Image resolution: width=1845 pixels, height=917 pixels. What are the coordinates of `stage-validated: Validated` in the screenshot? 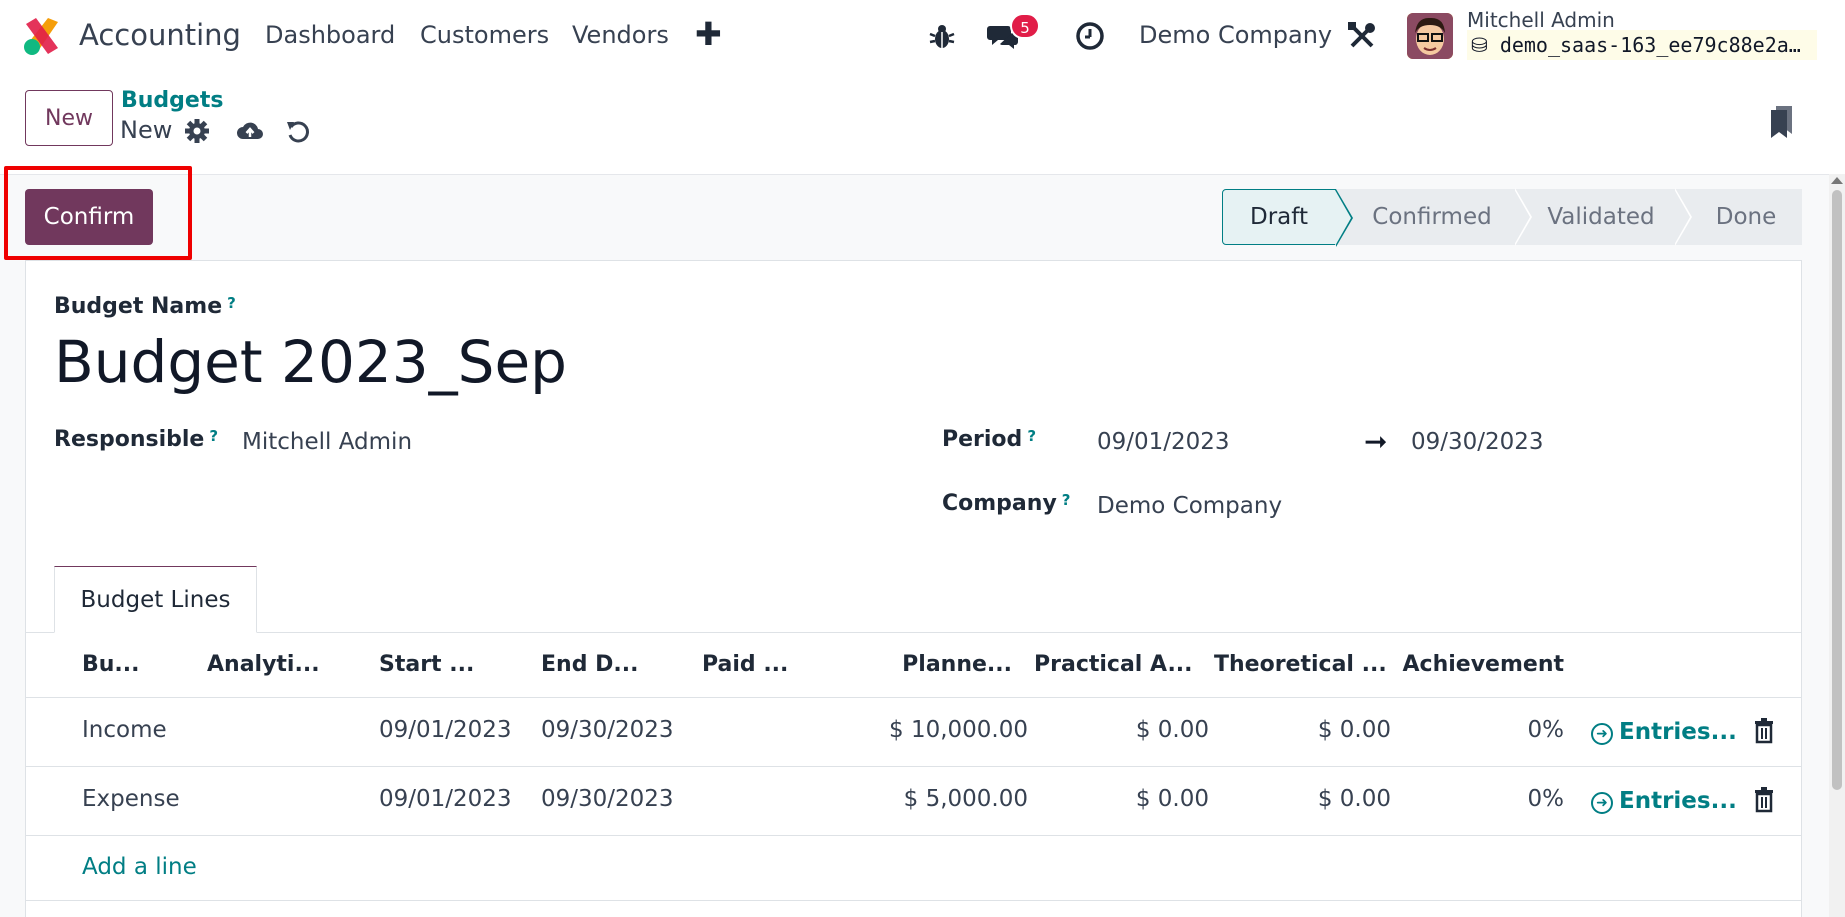 It's located at (1603, 217).